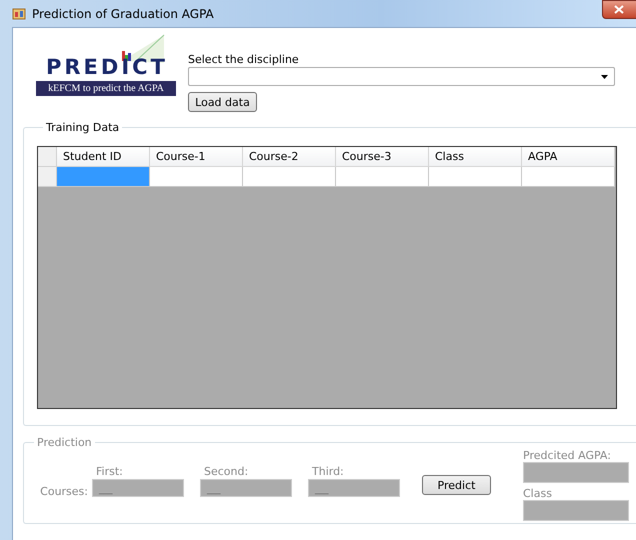 The image size is (636, 540). Describe the element at coordinates (226, 472) in the screenshot. I see `field-label: Second:` at that location.